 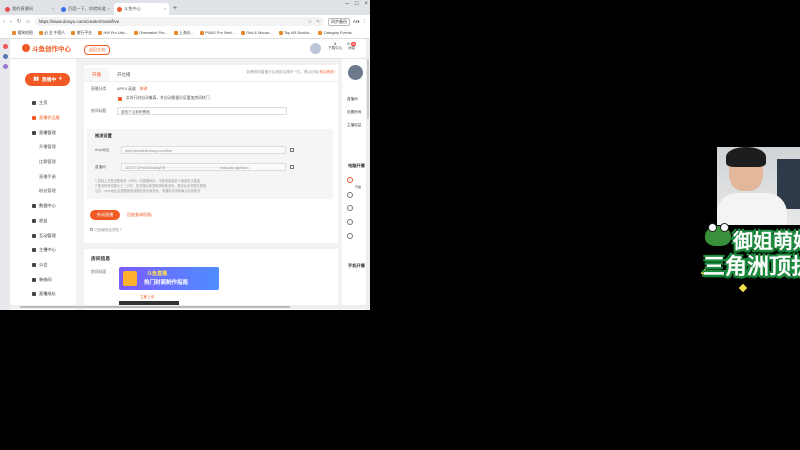 What do you see at coordinates (350, 236) in the screenshot?
I see `tool-icon` at bounding box center [350, 236].